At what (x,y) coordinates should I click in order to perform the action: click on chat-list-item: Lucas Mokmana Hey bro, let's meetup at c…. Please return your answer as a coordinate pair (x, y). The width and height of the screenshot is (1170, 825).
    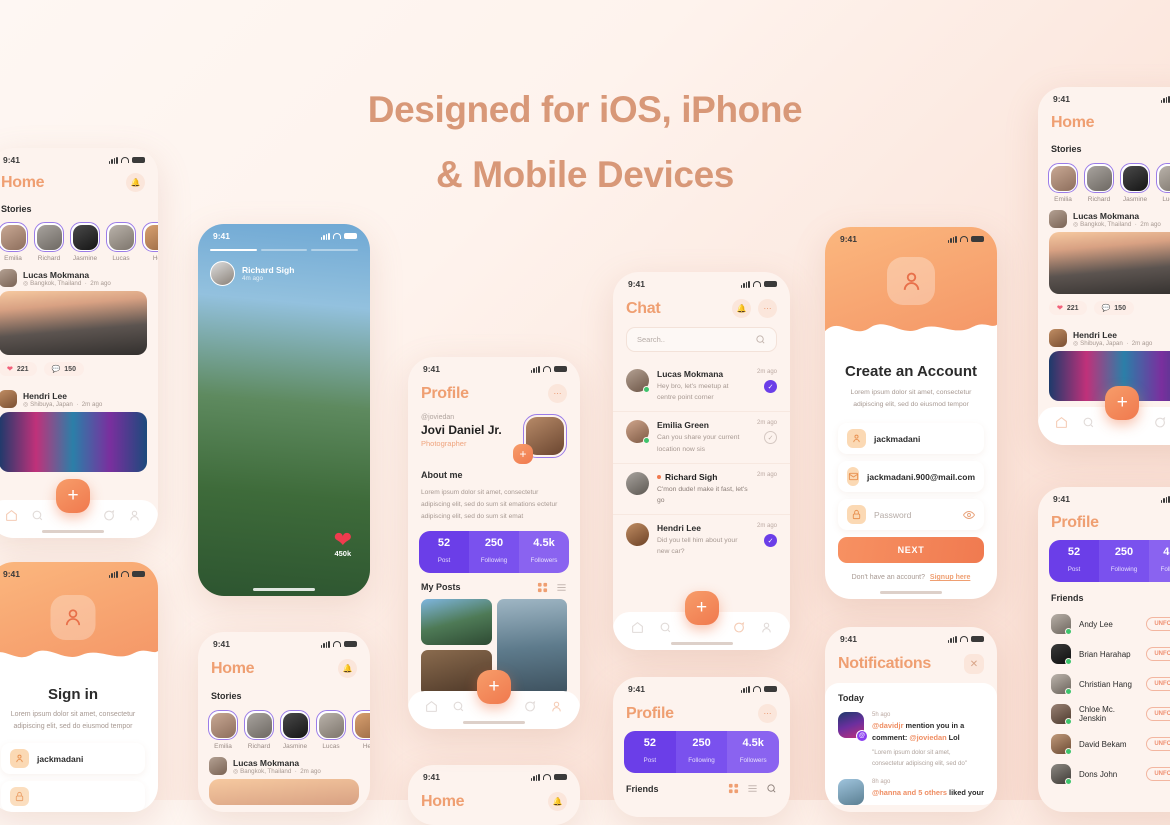
    Looking at the image, I should click on (701, 387).